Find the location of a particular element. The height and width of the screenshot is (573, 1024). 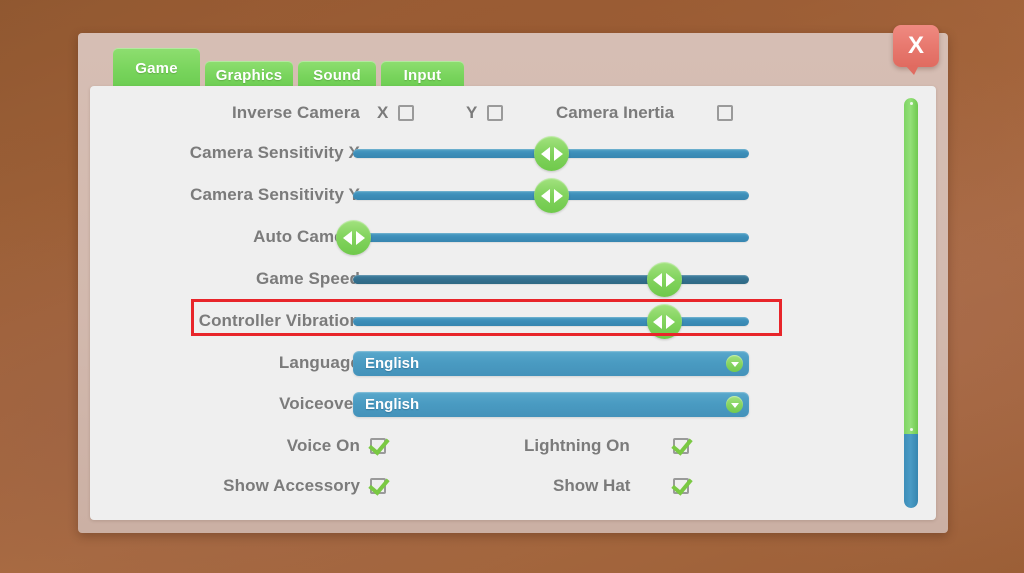

label-voiceover: Voiceover is located at coordinates (319, 403).